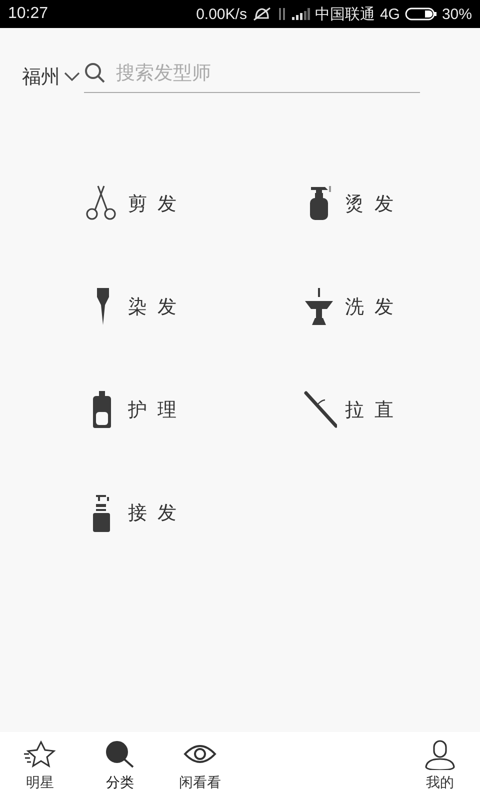  I want to click on nav-tab: 分类, so click(120, 766).